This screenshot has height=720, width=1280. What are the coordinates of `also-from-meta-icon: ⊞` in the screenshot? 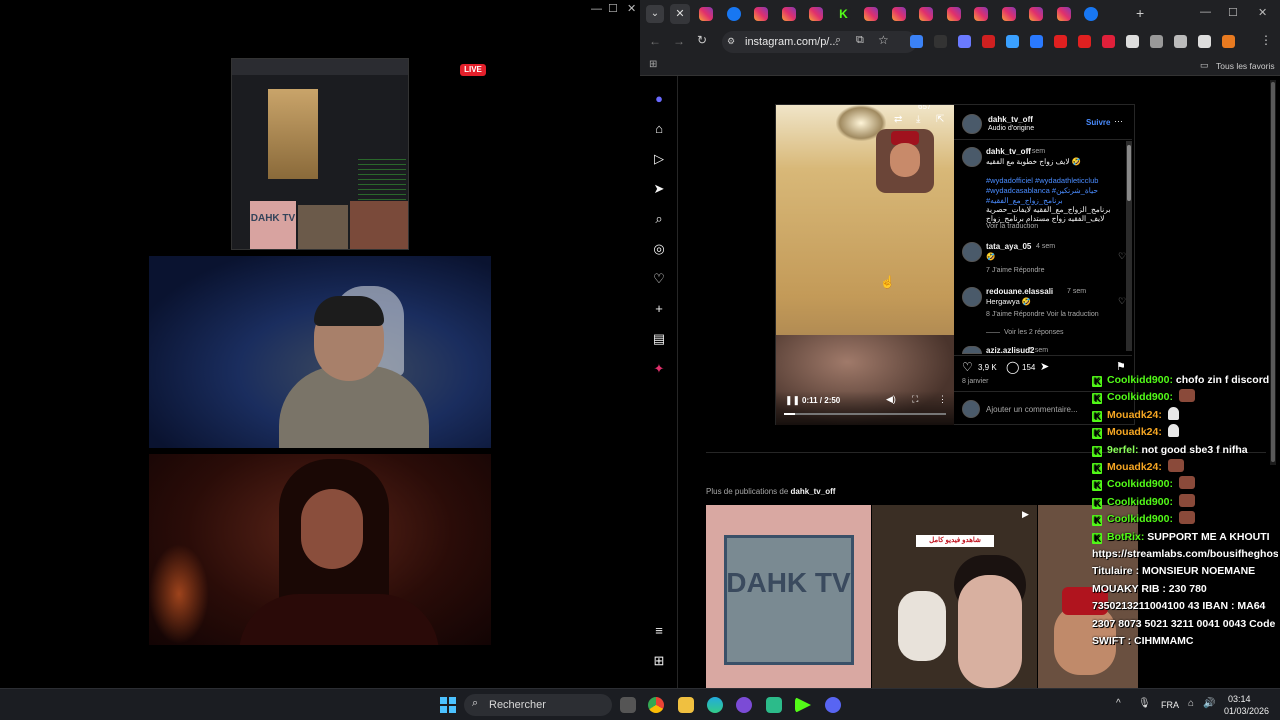 It's located at (659, 661).